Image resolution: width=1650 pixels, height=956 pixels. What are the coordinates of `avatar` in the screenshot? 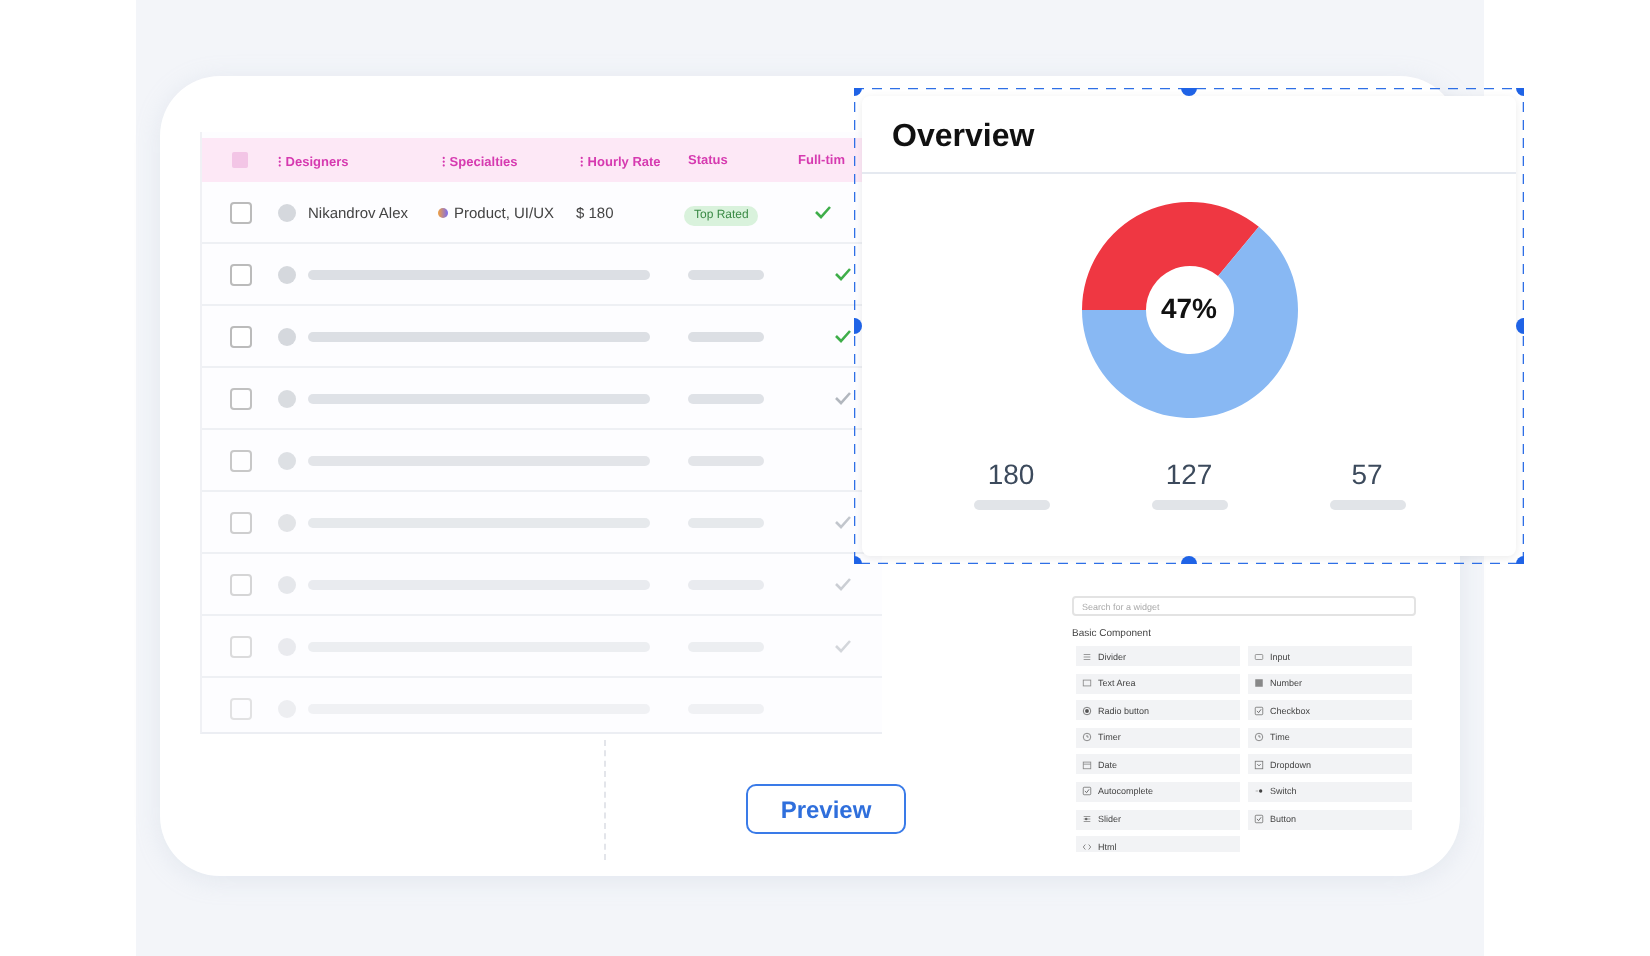 It's located at (287, 212).